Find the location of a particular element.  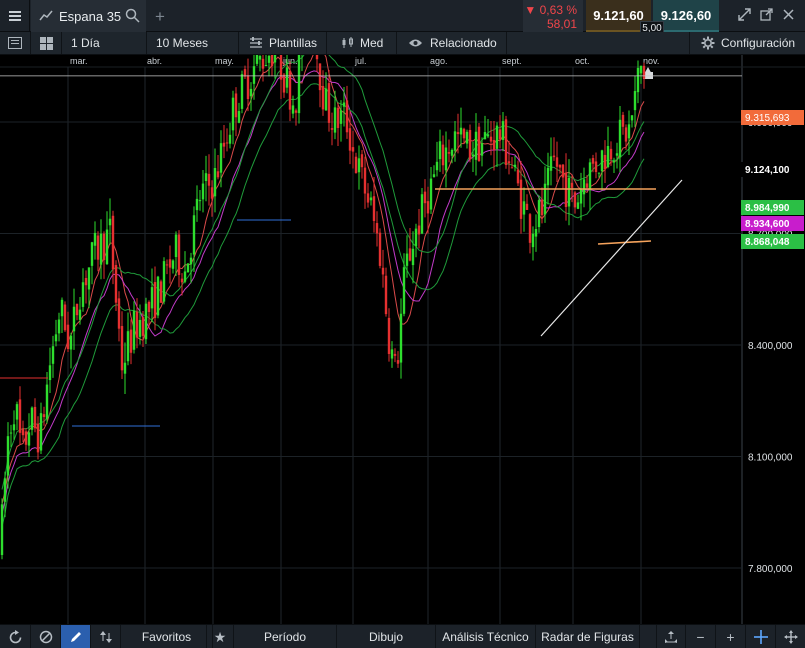

refresh-button is located at coordinates (15, 636).